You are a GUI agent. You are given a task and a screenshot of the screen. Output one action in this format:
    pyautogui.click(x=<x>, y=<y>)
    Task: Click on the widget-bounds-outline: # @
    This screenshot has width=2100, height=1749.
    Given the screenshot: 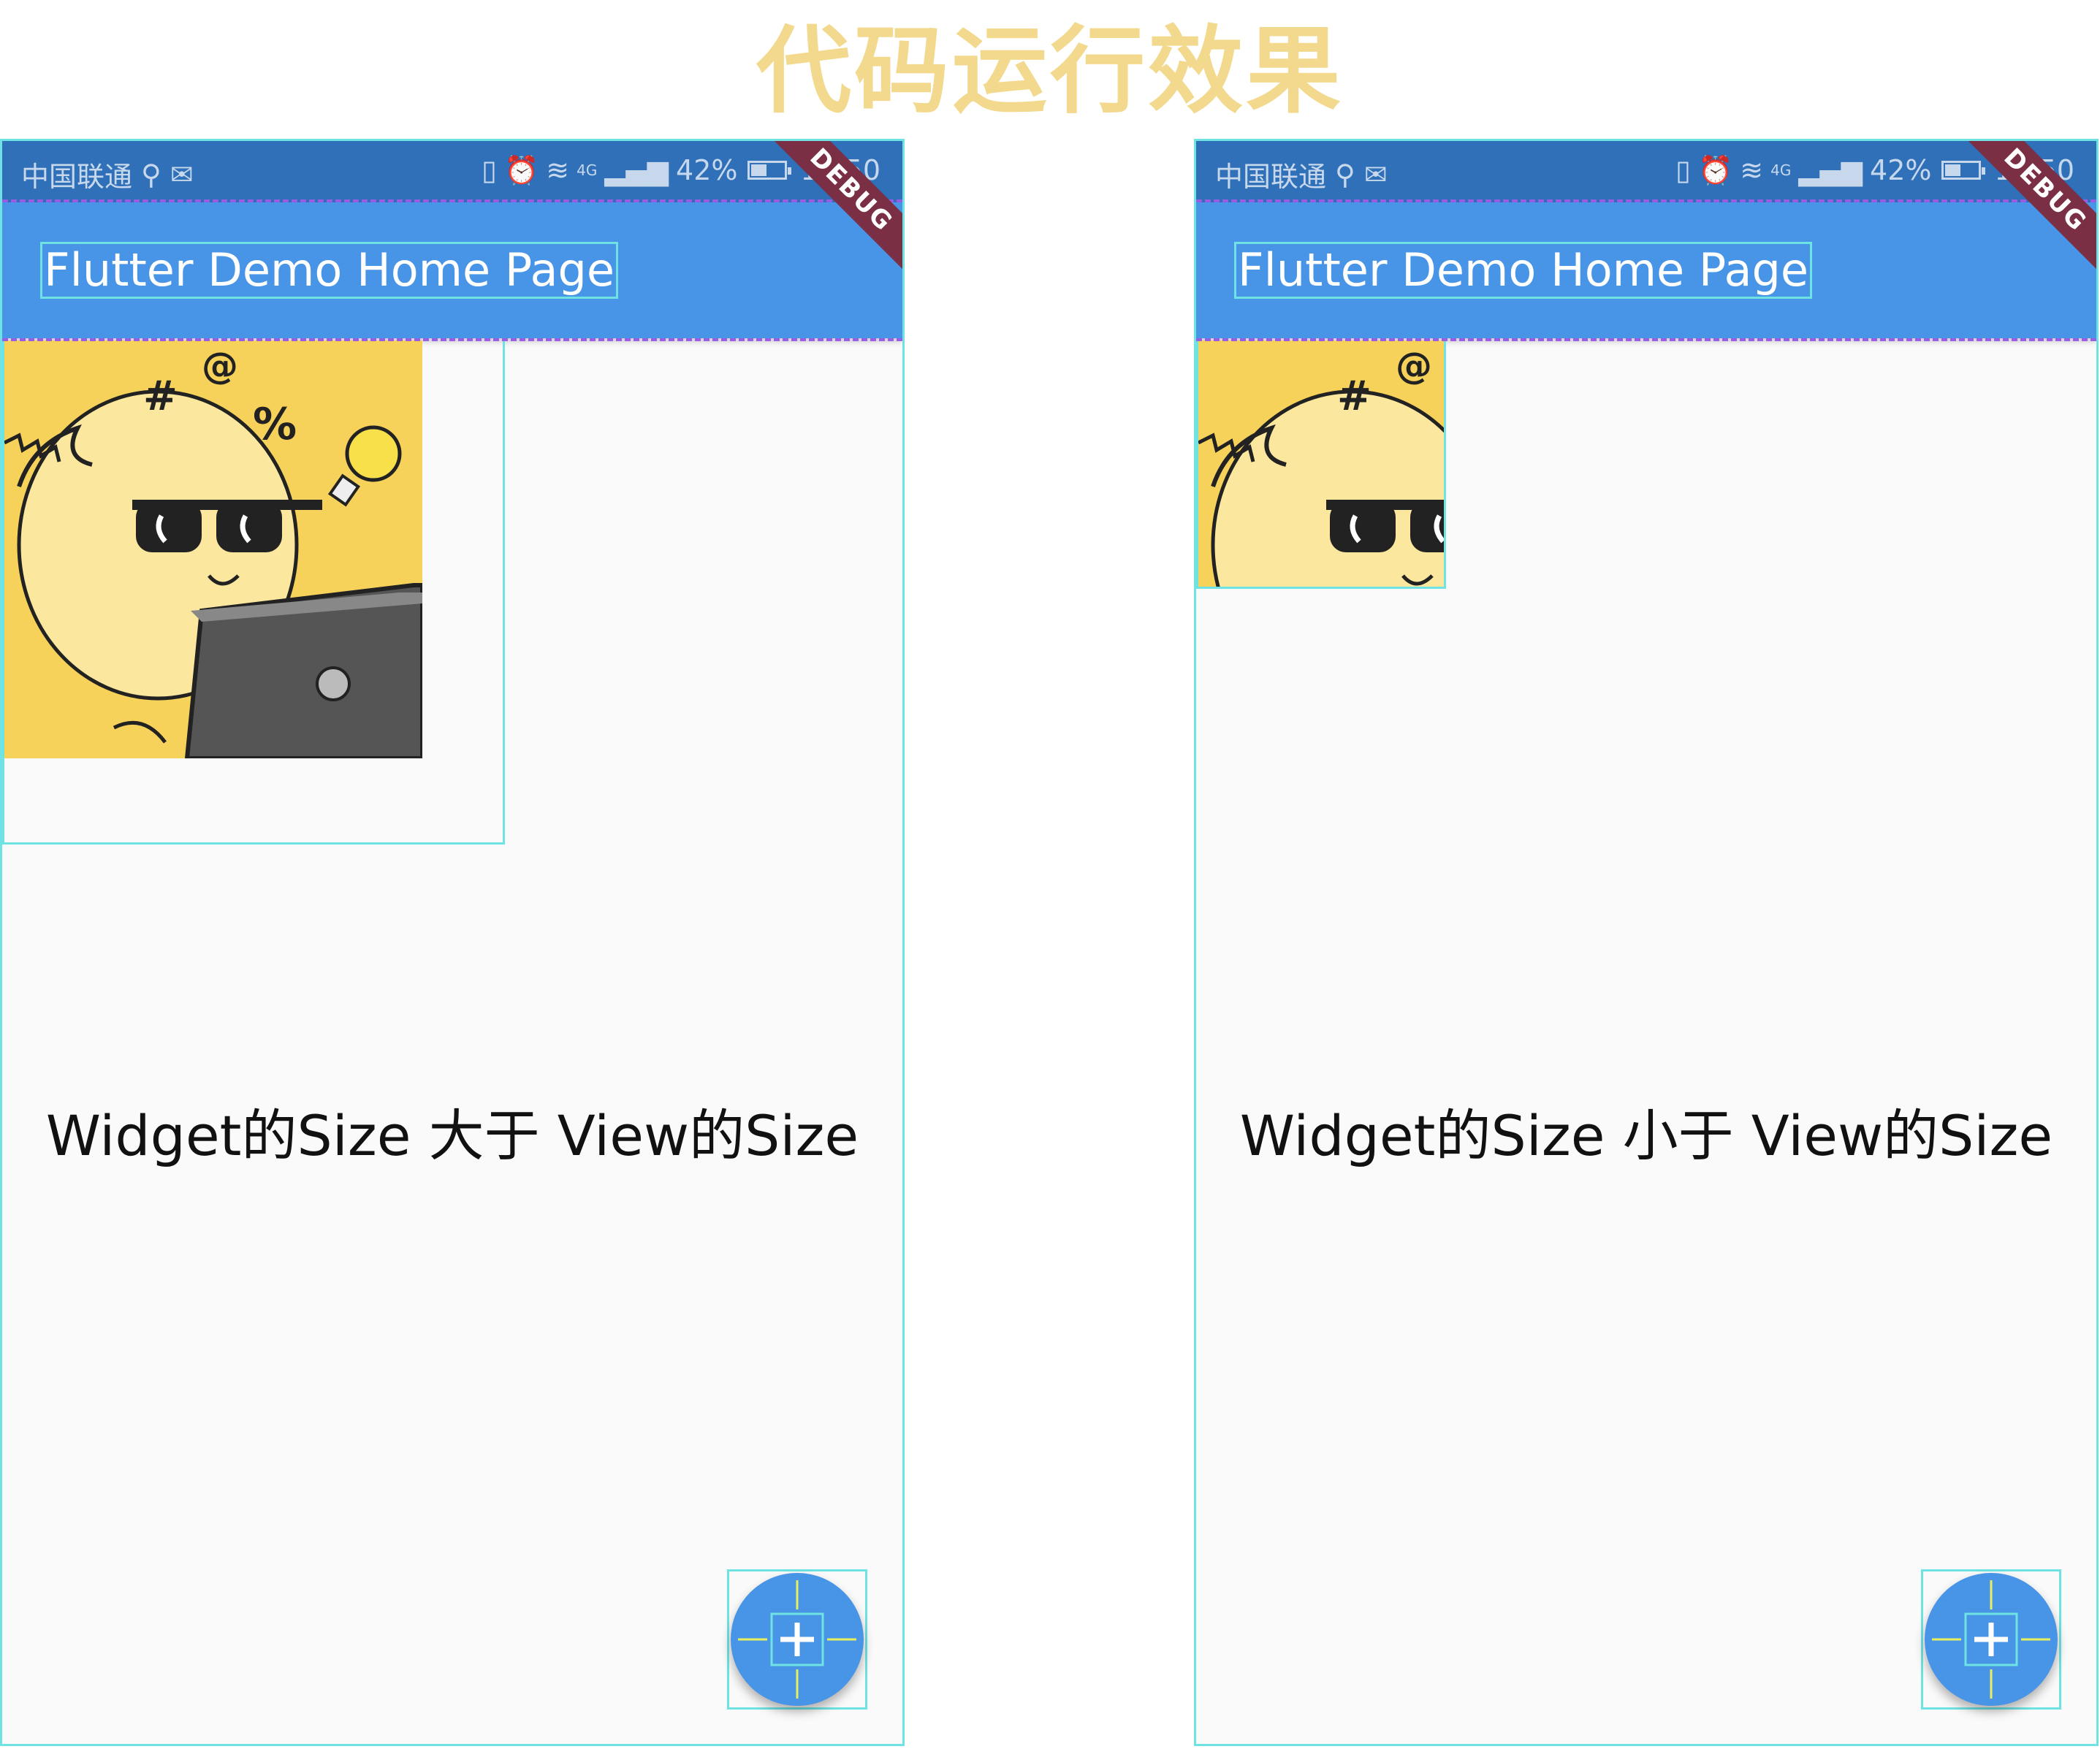 What is the action you would take?
    pyautogui.click(x=1321, y=464)
    